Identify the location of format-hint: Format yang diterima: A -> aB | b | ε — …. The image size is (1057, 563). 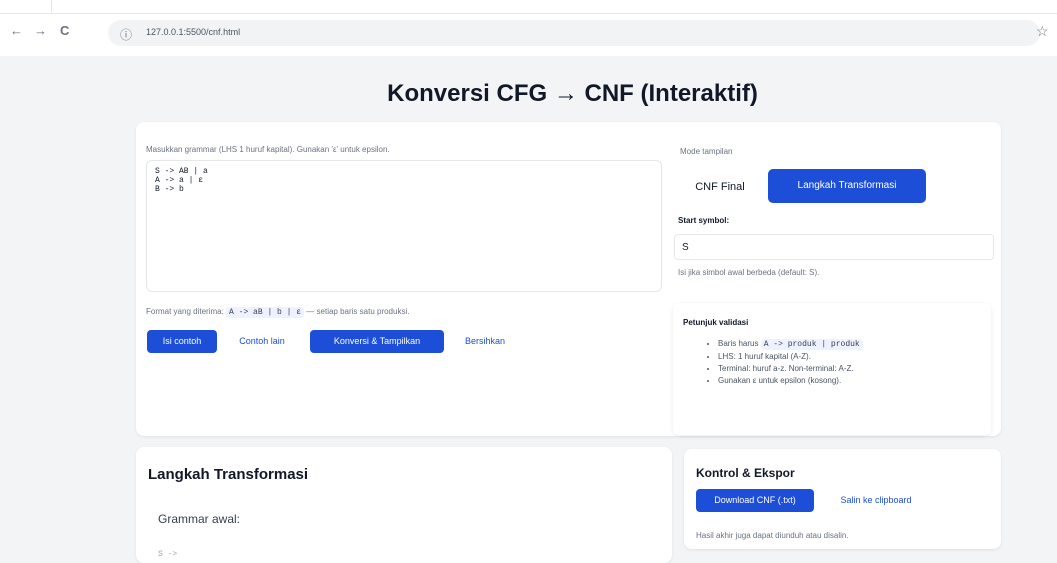
(278, 312).